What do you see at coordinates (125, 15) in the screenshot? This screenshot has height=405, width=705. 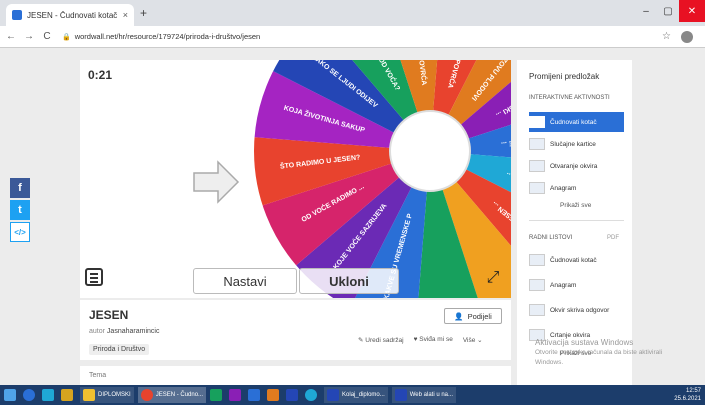 I see `tab-close-icon: ×` at bounding box center [125, 15].